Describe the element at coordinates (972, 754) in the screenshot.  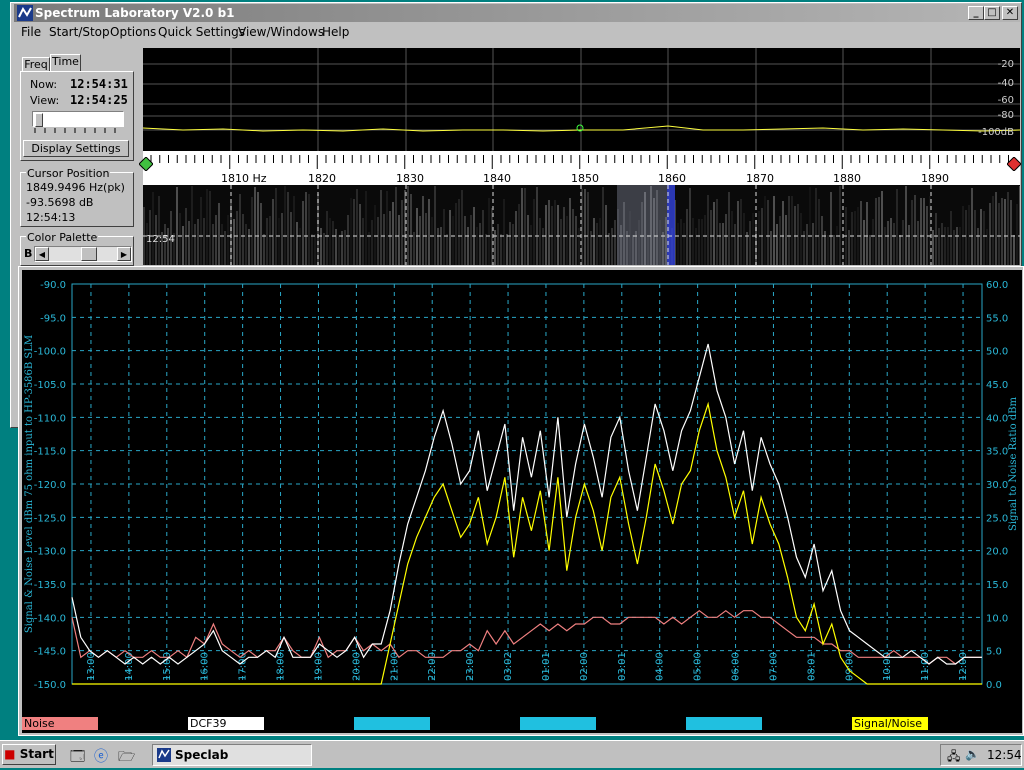
I see `volume-icon: 🔈` at that location.